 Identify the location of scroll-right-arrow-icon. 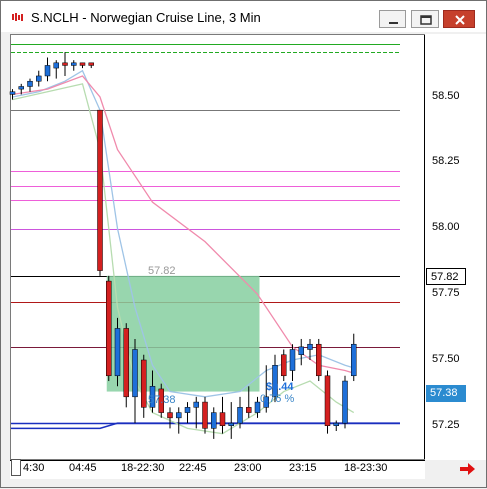
(468, 469).